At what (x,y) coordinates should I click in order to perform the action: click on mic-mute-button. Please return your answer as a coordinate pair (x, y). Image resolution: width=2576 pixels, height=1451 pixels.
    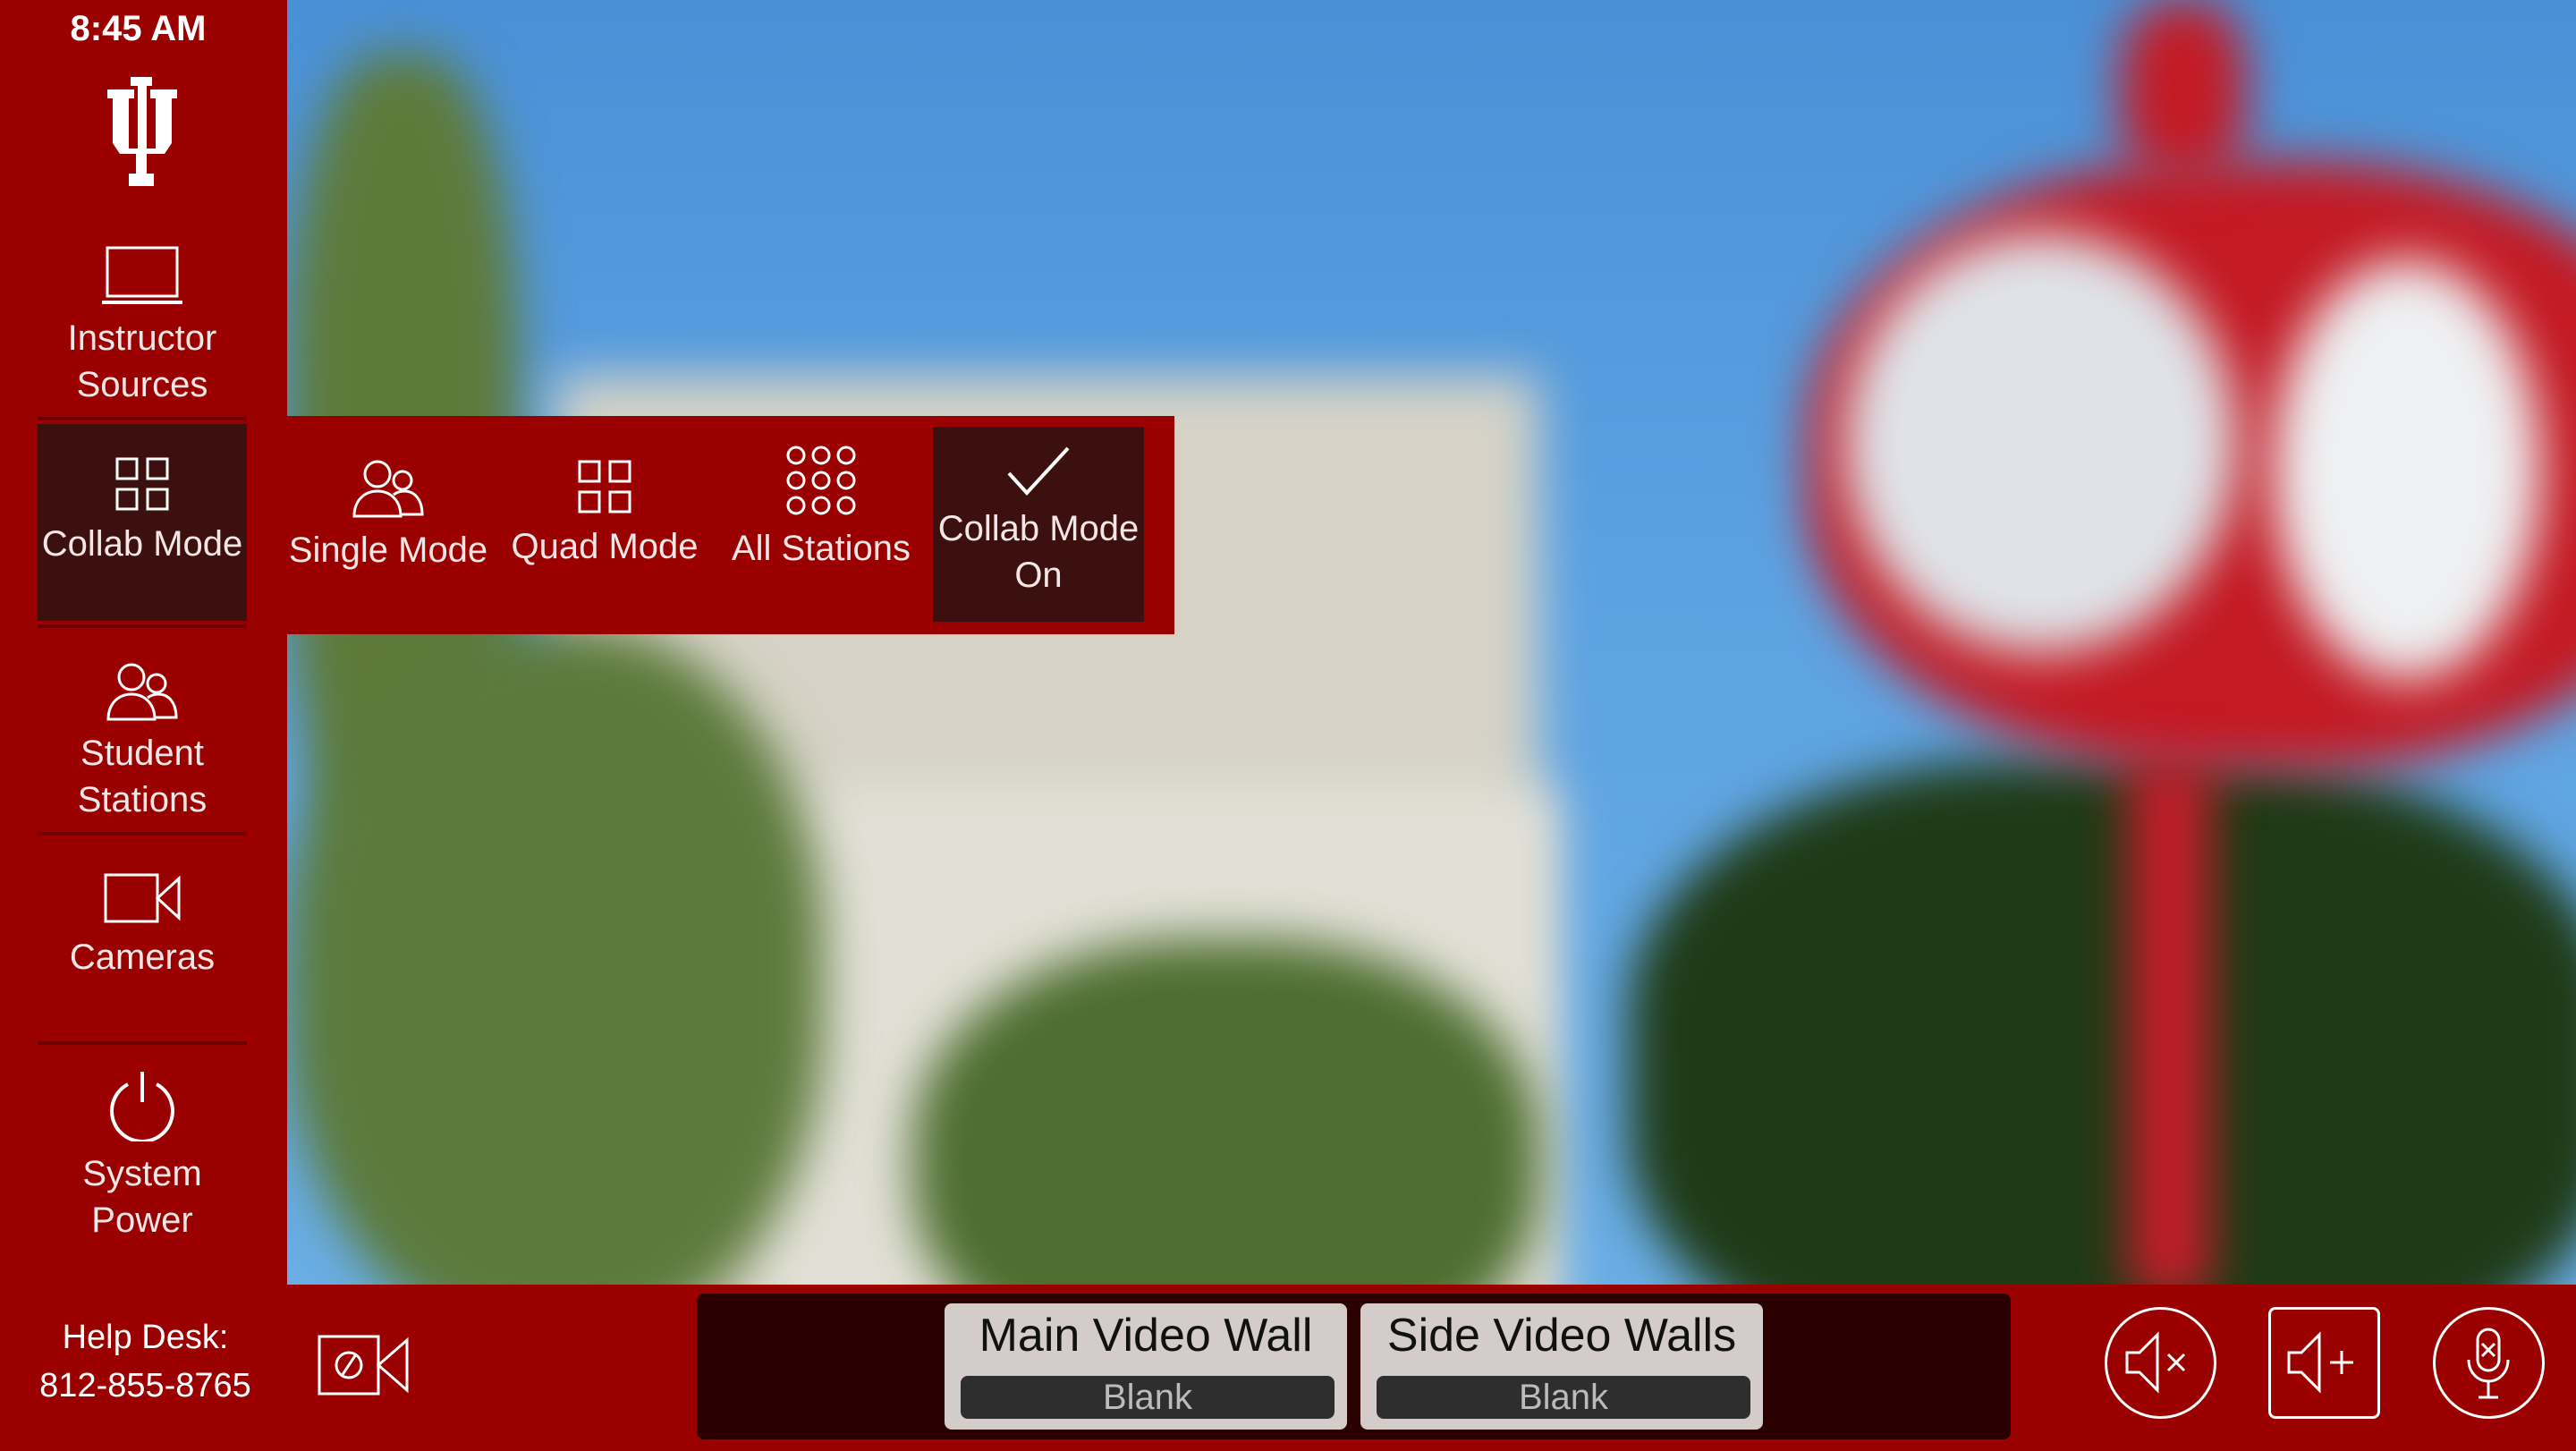
    Looking at the image, I should click on (2489, 1363).